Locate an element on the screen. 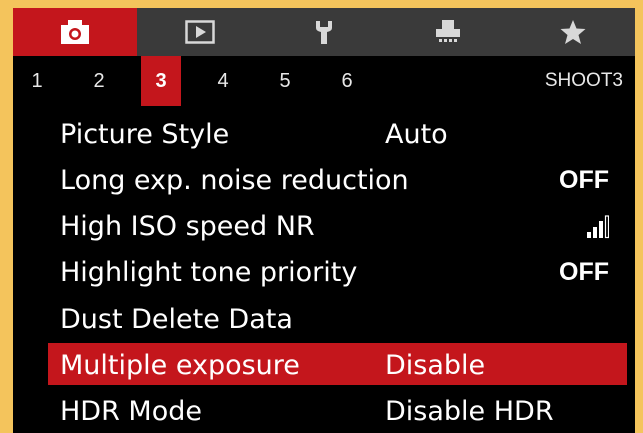  menu-tab-bar is located at coordinates (324, 32).